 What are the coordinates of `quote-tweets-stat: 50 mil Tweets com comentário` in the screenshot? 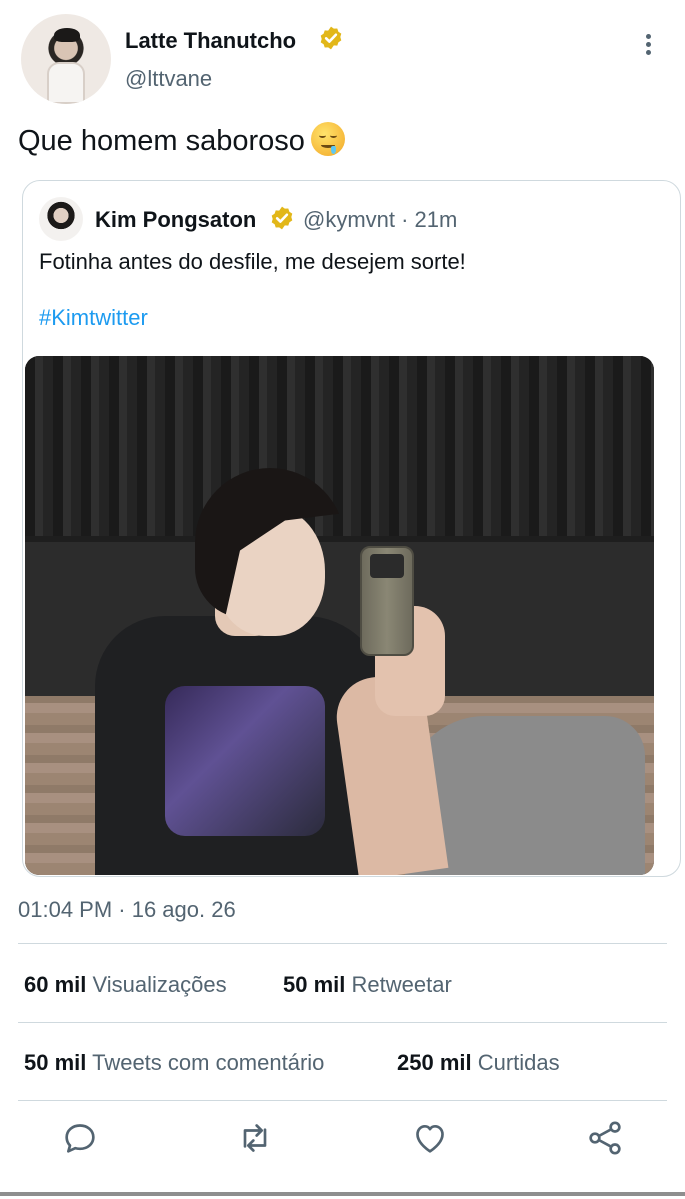 It's located at (174, 1063).